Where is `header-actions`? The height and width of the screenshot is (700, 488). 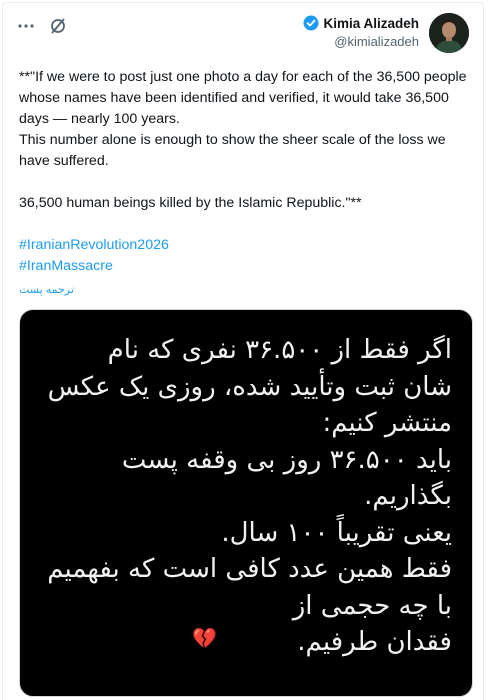 header-actions is located at coordinates (42, 26).